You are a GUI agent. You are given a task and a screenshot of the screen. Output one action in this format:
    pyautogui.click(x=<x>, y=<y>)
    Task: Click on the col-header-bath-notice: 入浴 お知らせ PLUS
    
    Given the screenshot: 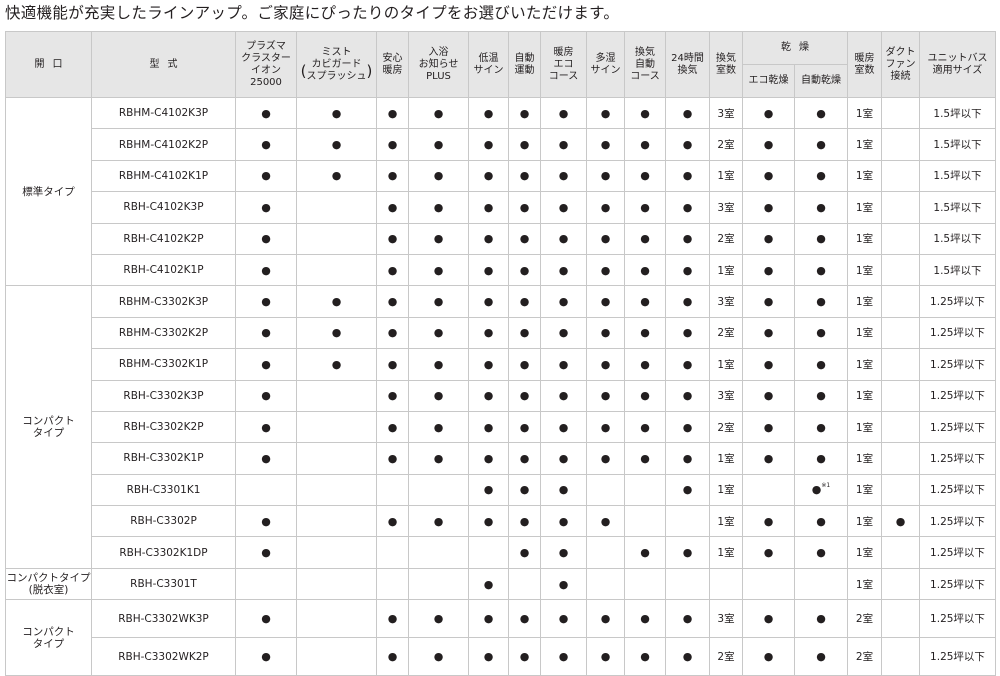 What is the action you would take?
    pyautogui.click(x=438, y=64)
    